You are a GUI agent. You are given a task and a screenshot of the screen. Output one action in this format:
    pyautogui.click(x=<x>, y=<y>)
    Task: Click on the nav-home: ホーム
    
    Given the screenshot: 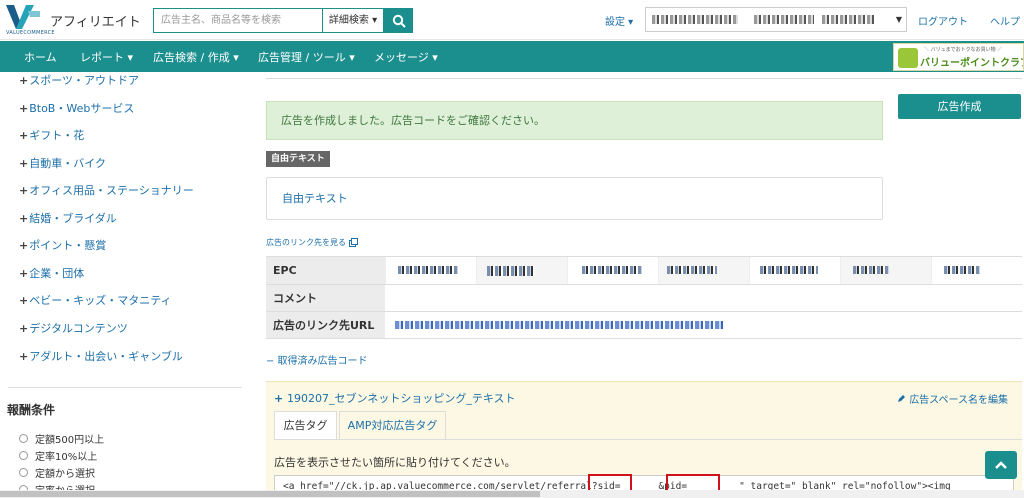 What is the action you would take?
    pyautogui.click(x=40, y=57)
    